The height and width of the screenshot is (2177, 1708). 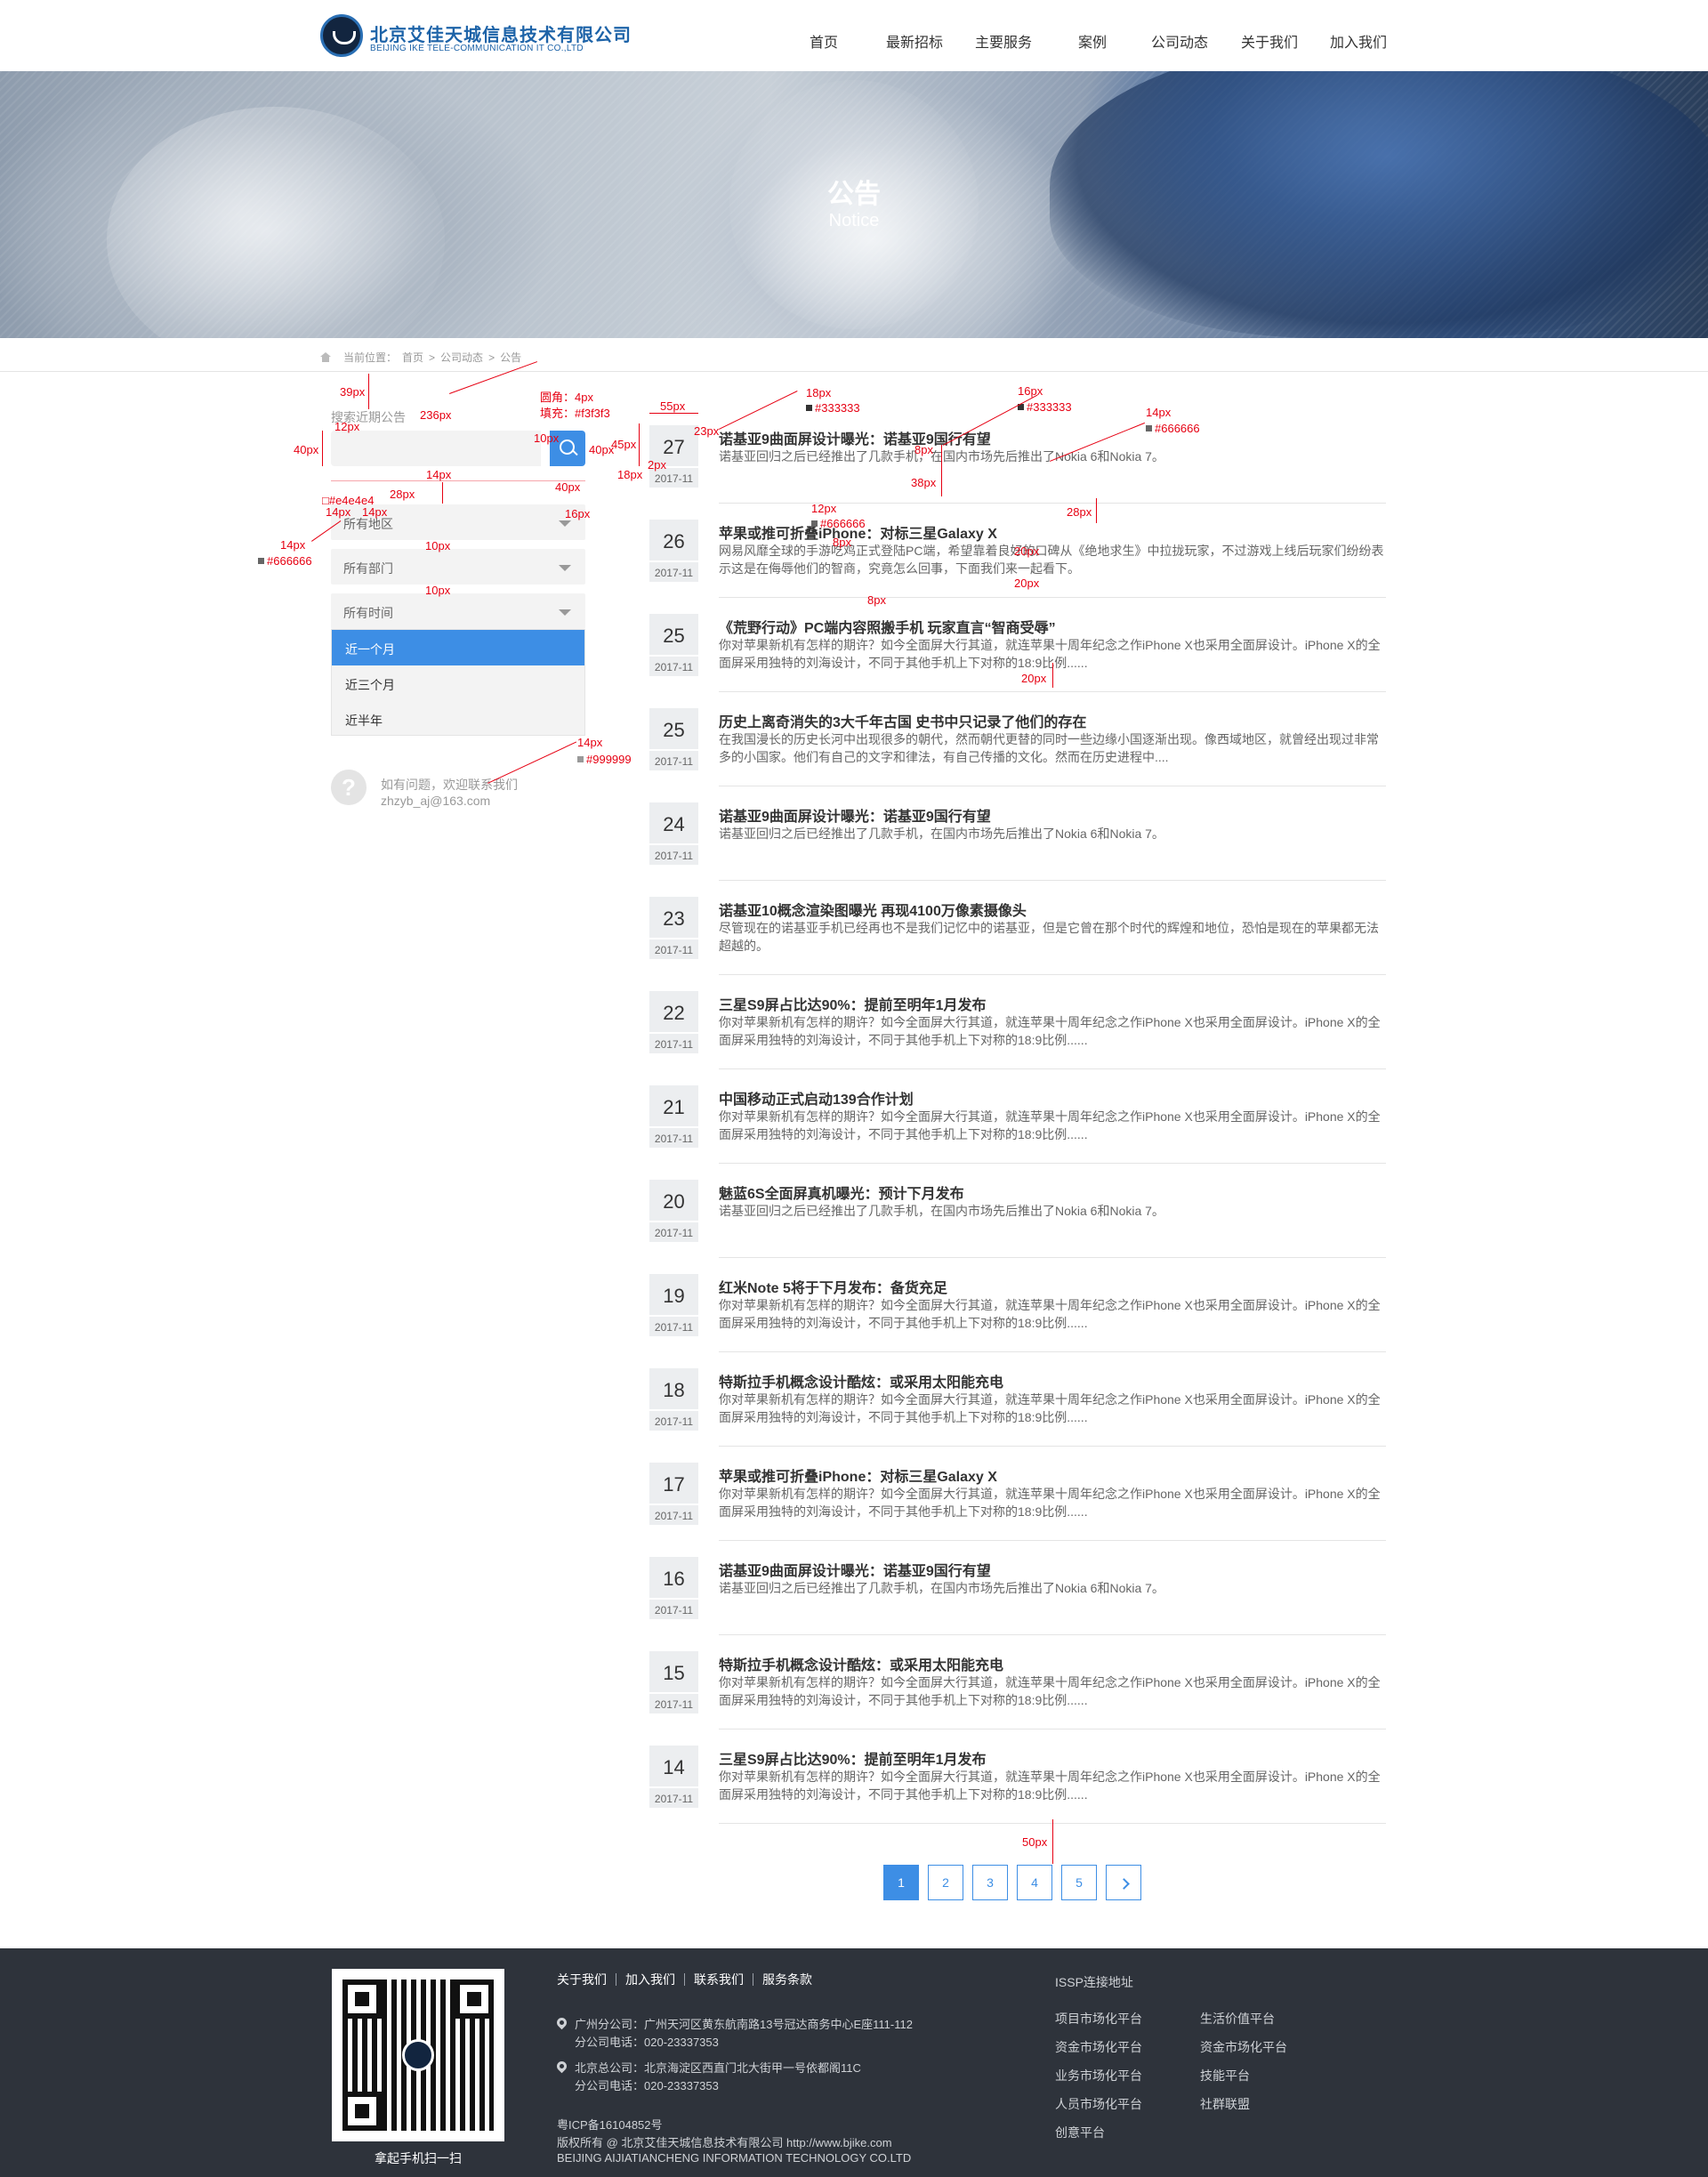 What do you see at coordinates (673, 833) in the screenshot?
I see `date-badge: 24 2017-11` at bounding box center [673, 833].